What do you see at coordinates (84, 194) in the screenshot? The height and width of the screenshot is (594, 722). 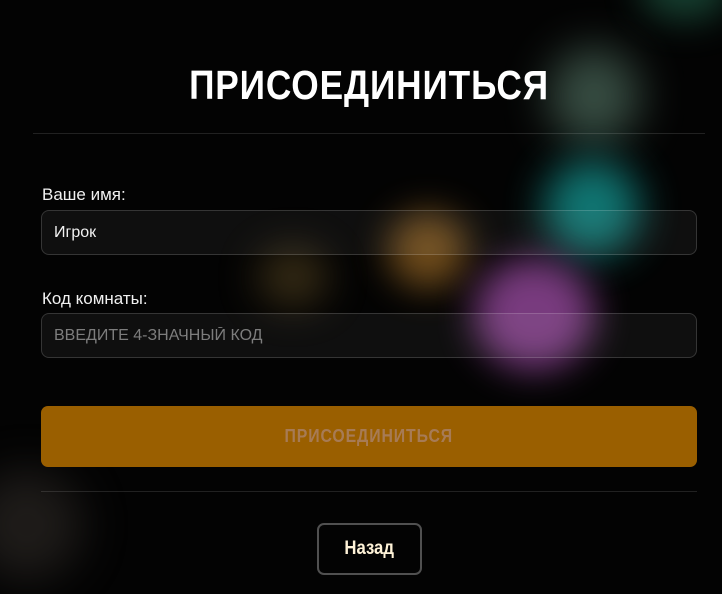 I see `player-name-label: Ваше имя:` at bounding box center [84, 194].